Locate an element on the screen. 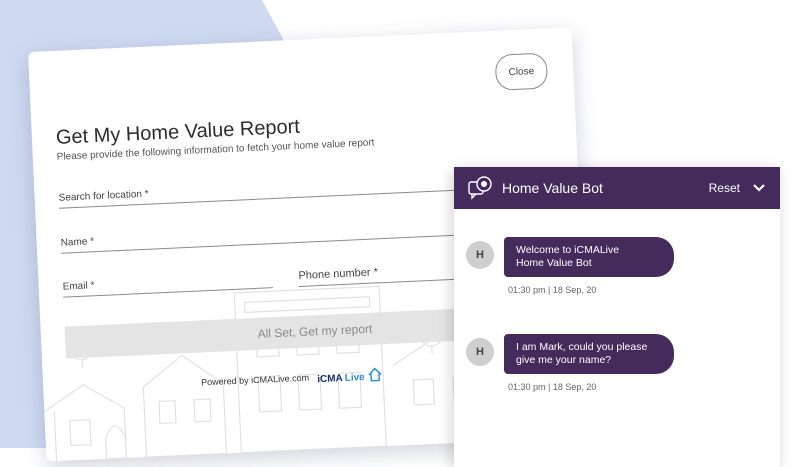  chat-title: Home Value Bot is located at coordinates (552, 188).